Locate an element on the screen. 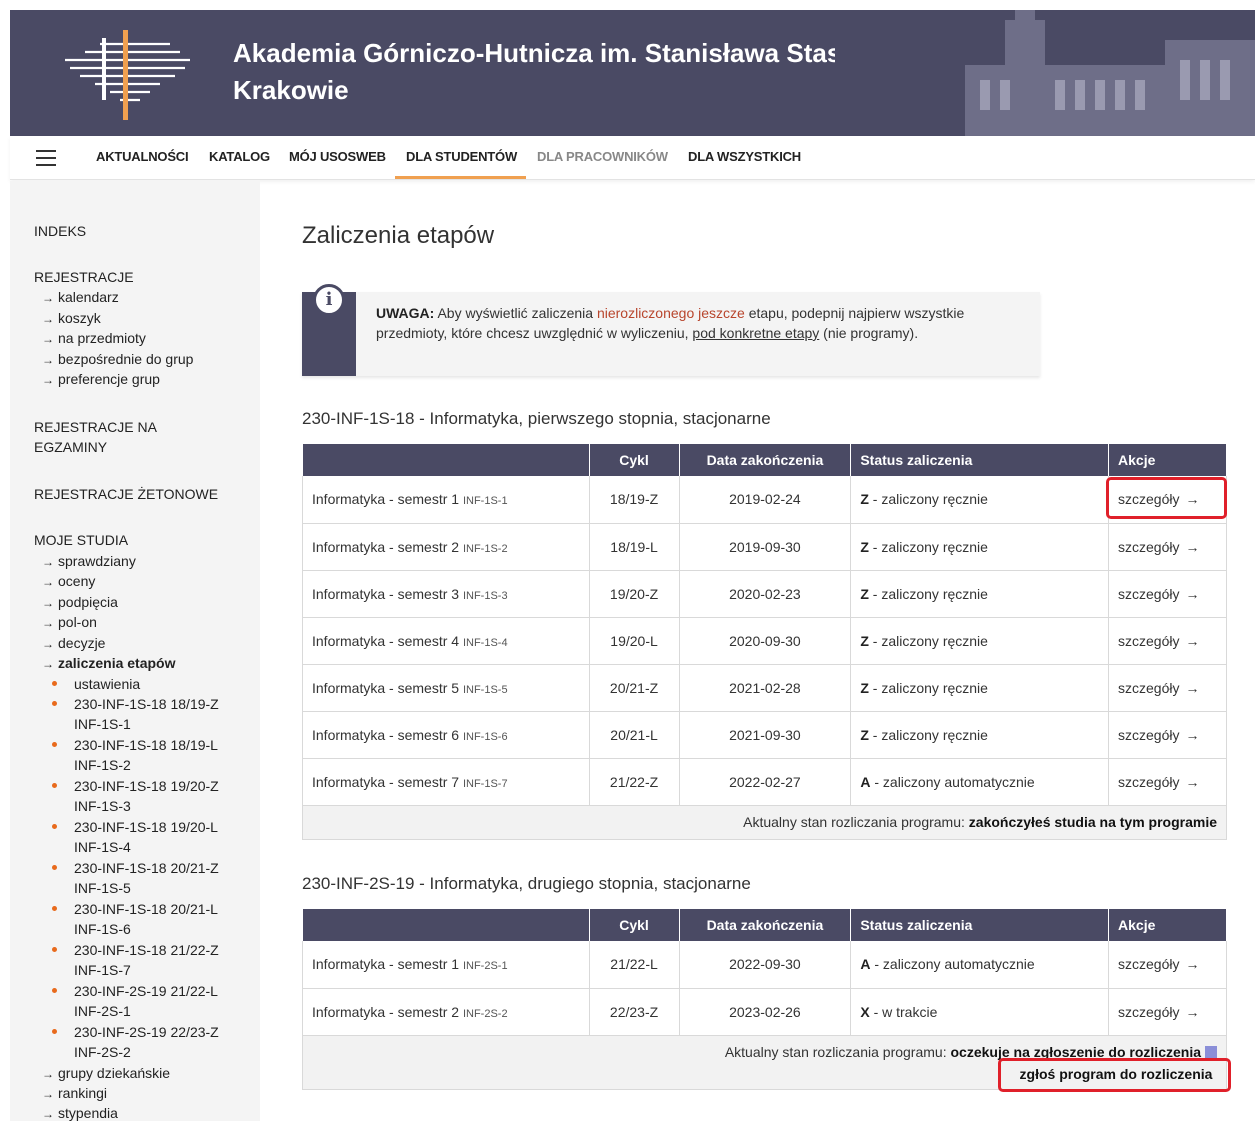 This screenshot has width=1255, height=1121. sidebar-sub-etap: 230-INF-1S-18 19/20-Z INF-1S-3 is located at coordinates (148, 796).